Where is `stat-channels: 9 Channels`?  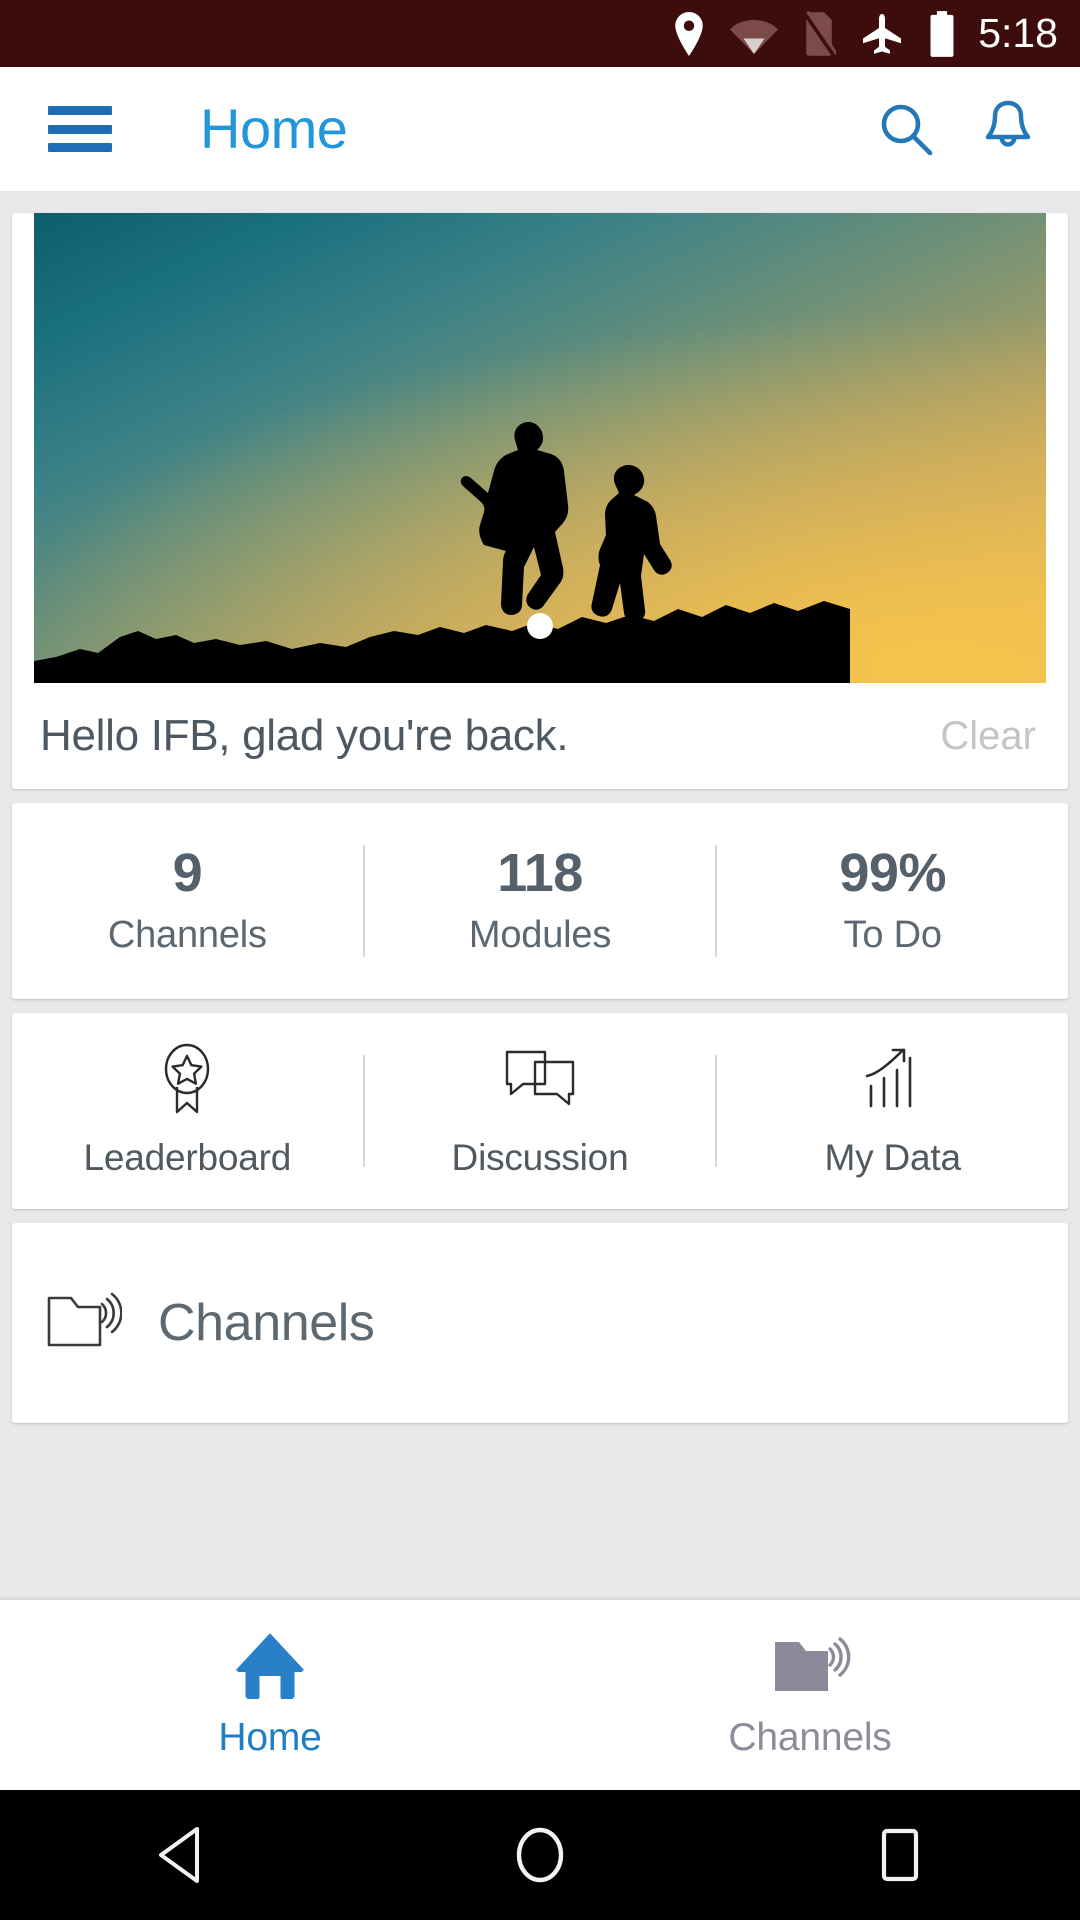 stat-channels: 9 Channels is located at coordinates (187, 901).